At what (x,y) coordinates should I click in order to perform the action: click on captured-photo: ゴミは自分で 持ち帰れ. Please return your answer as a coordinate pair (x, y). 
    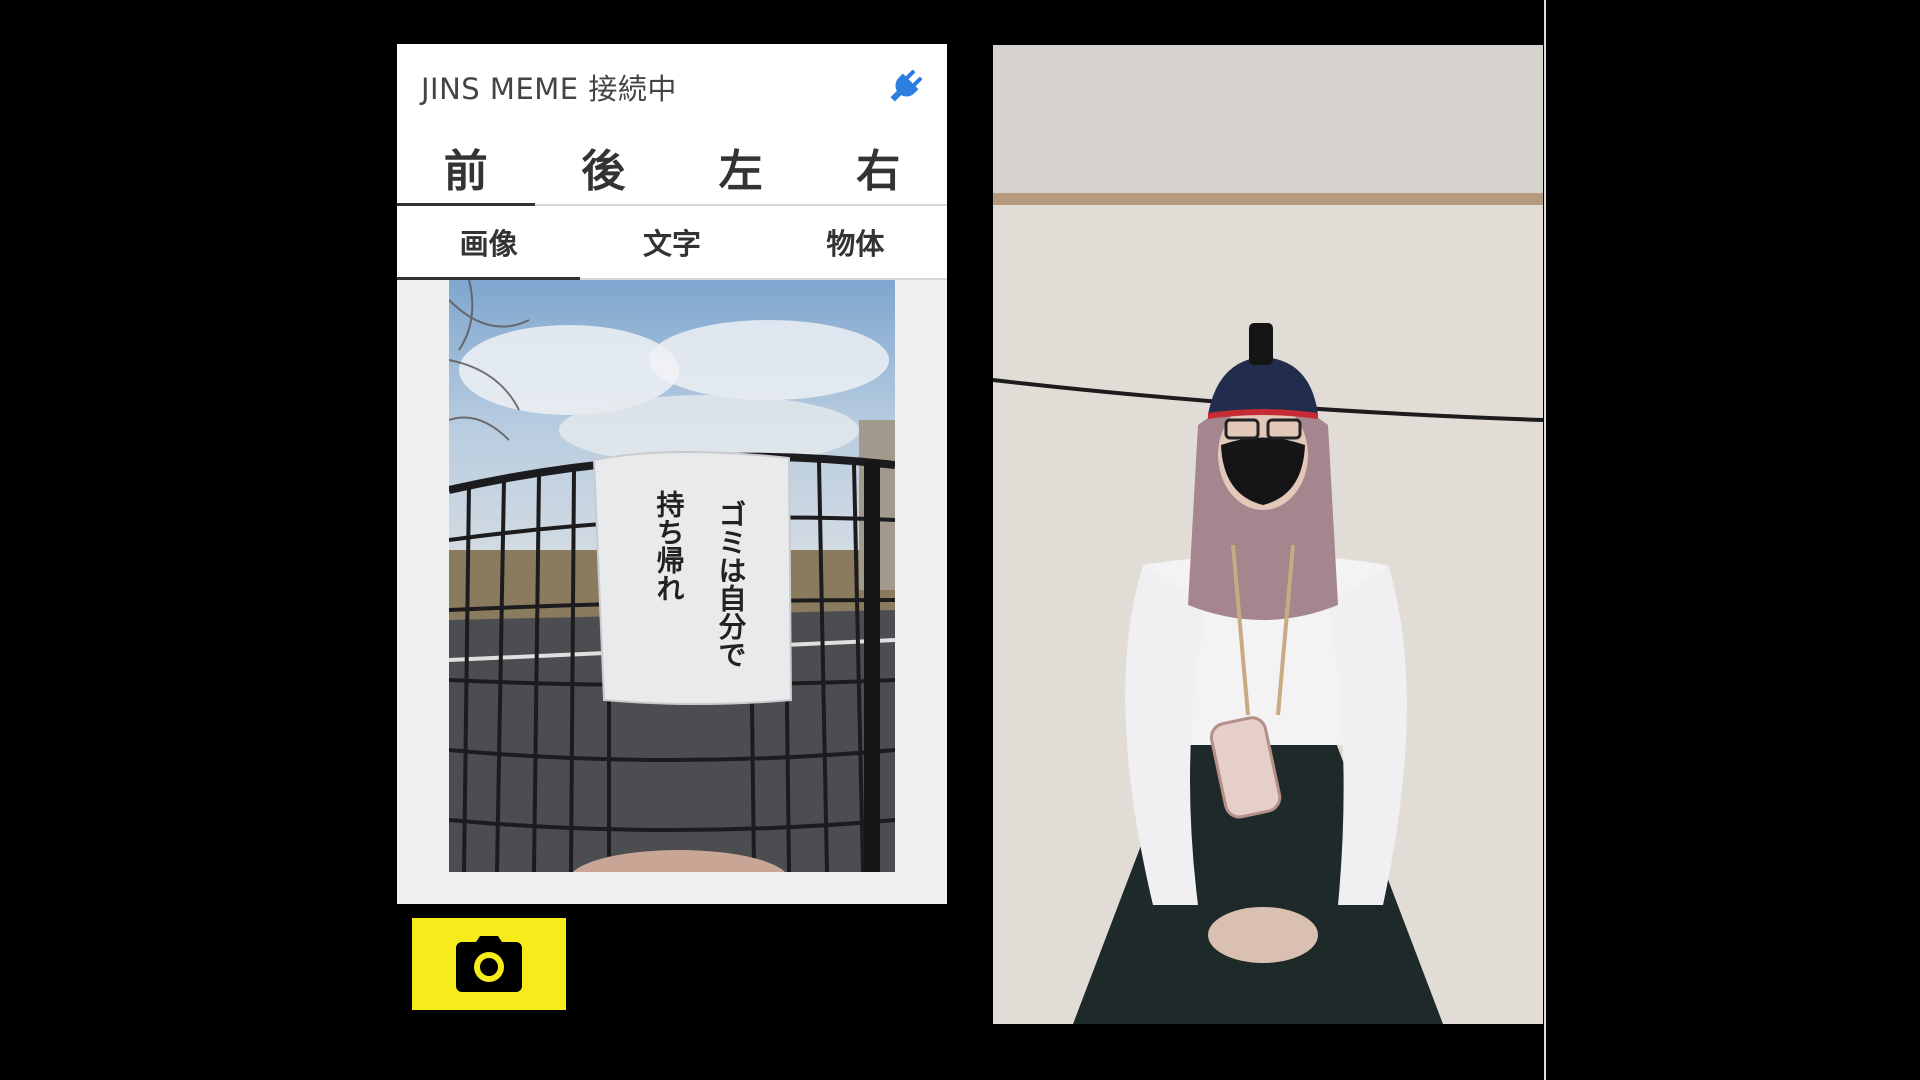
    Looking at the image, I should click on (672, 576).